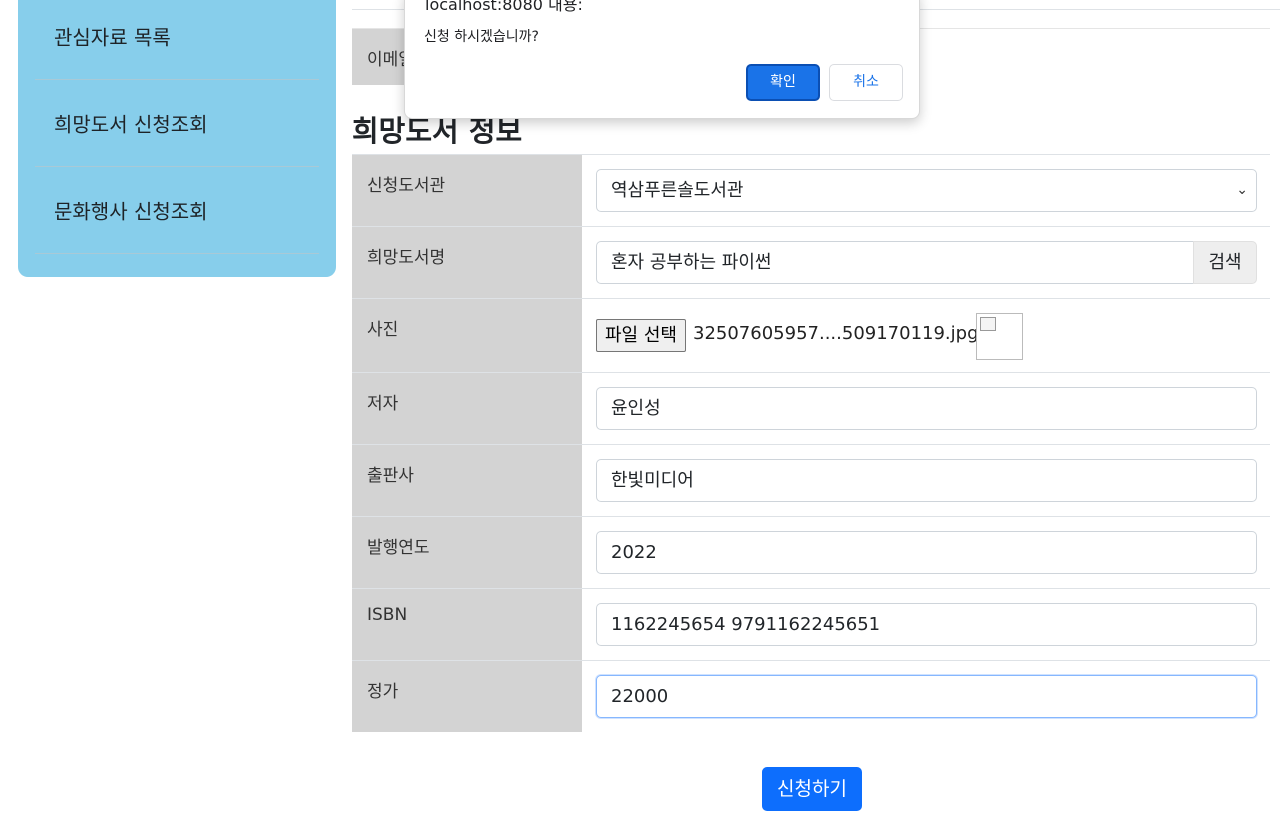 Image resolution: width=1280 pixels, height=830 pixels. I want to click on author-value-cell: 윤인성, so click(926, 408).